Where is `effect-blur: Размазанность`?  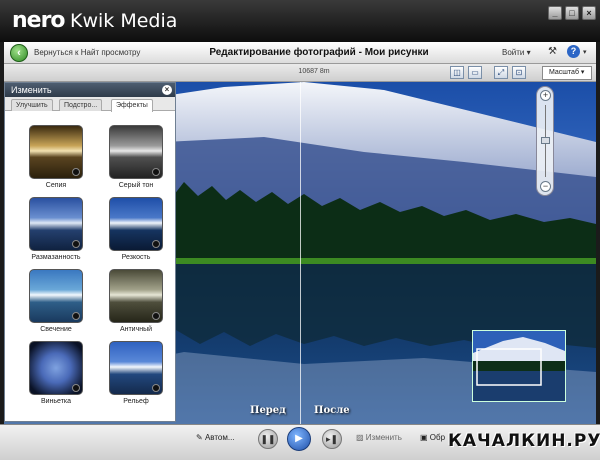 effect-blur: Размазанность is located at coordinates (56, 229).